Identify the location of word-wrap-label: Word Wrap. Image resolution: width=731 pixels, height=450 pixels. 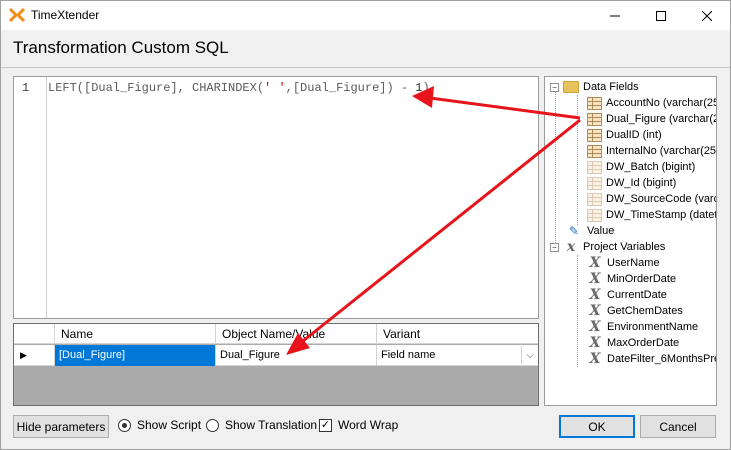
(368, 425).